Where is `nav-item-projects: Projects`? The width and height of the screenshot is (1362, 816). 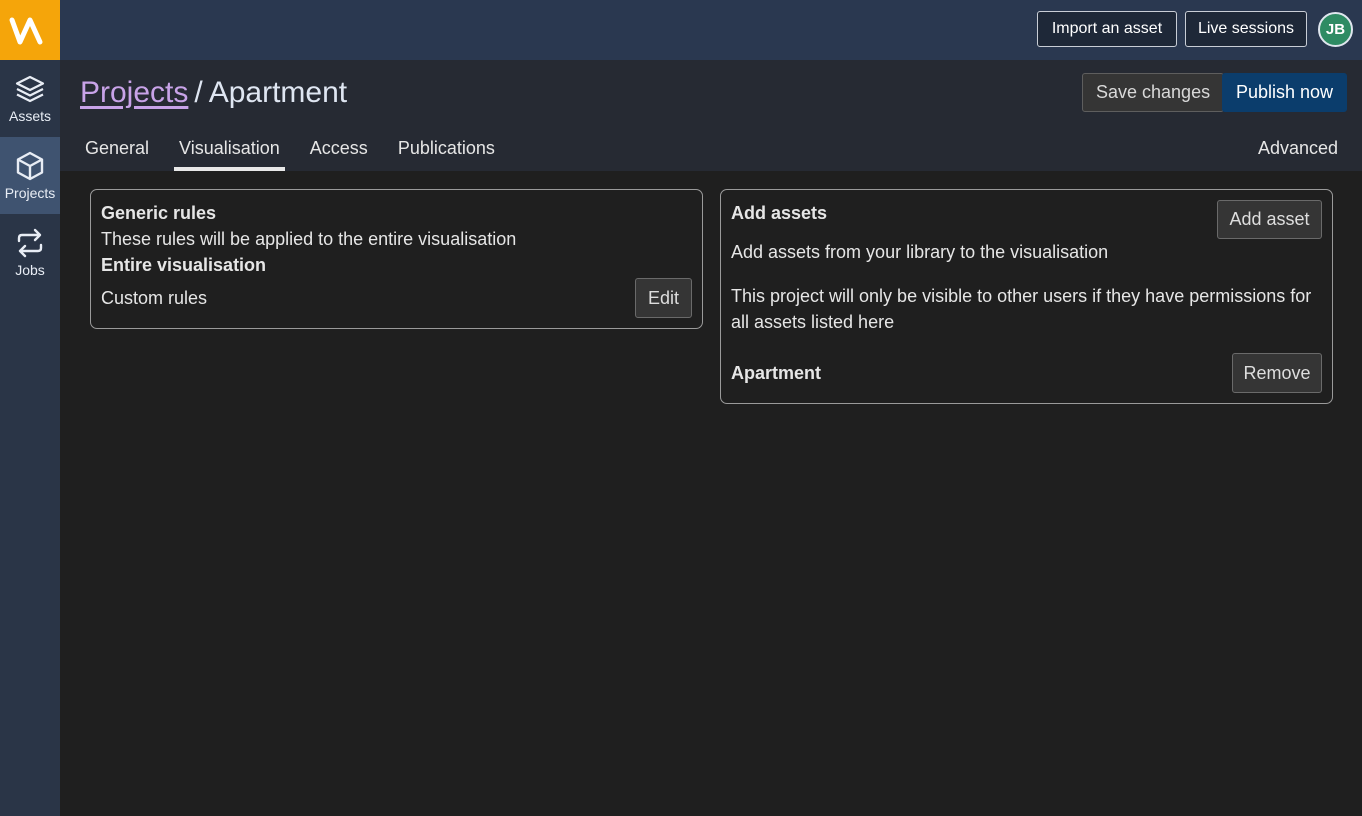 nav-item-projects: Projects is located at coordinates (30, 175).